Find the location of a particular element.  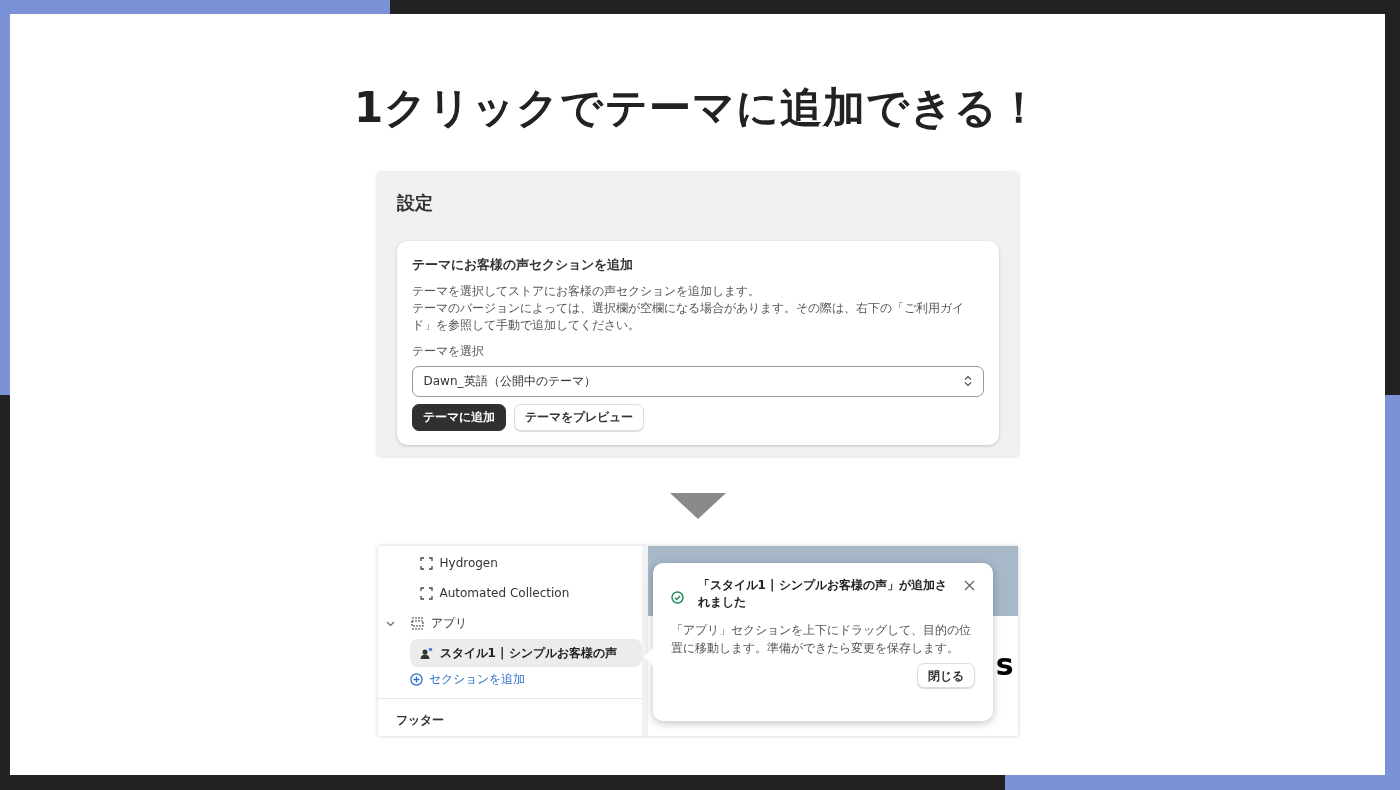

toast-message: 「アプリ」セクションを上下にドラッグして、目的の位置に移動します。準備ができたら変更を保存します。 is located at coordinates (821, 639).